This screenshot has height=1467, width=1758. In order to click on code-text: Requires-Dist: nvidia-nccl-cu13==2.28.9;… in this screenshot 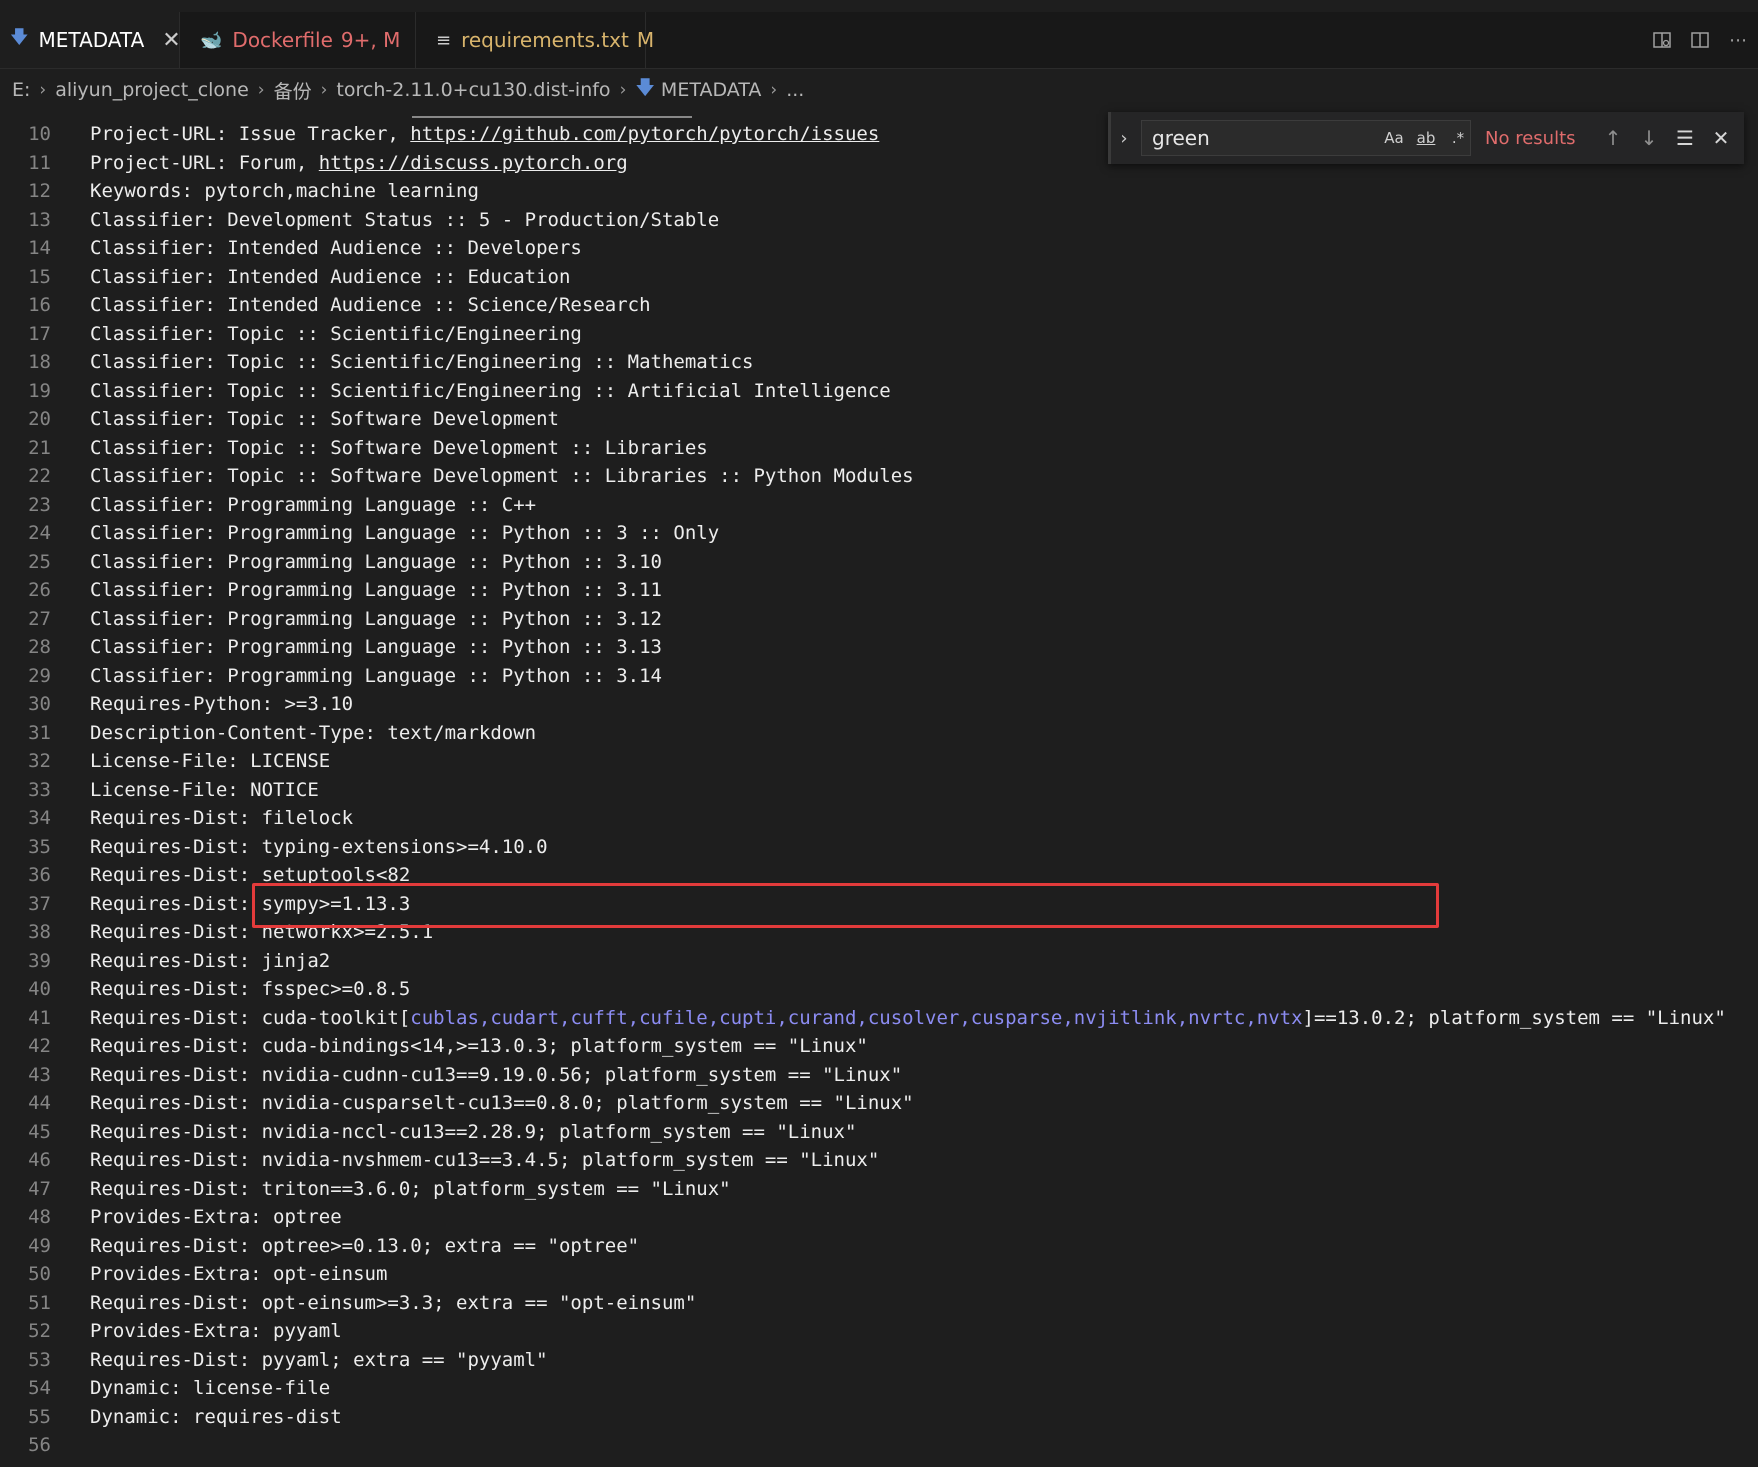, I will do `click(473, 1132)`.